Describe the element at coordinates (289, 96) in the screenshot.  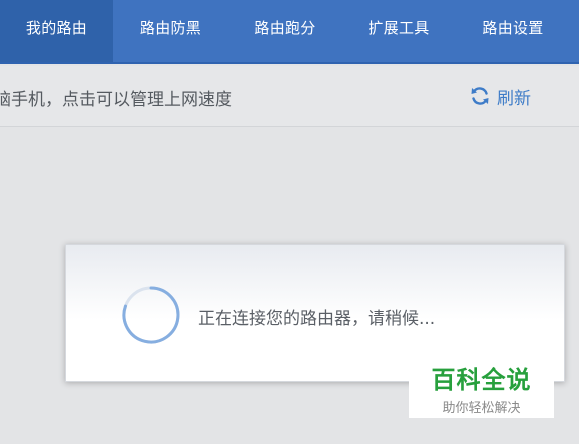
I see `subheader: 脑手机，点击可以管理上网速度 刷新` at that location.